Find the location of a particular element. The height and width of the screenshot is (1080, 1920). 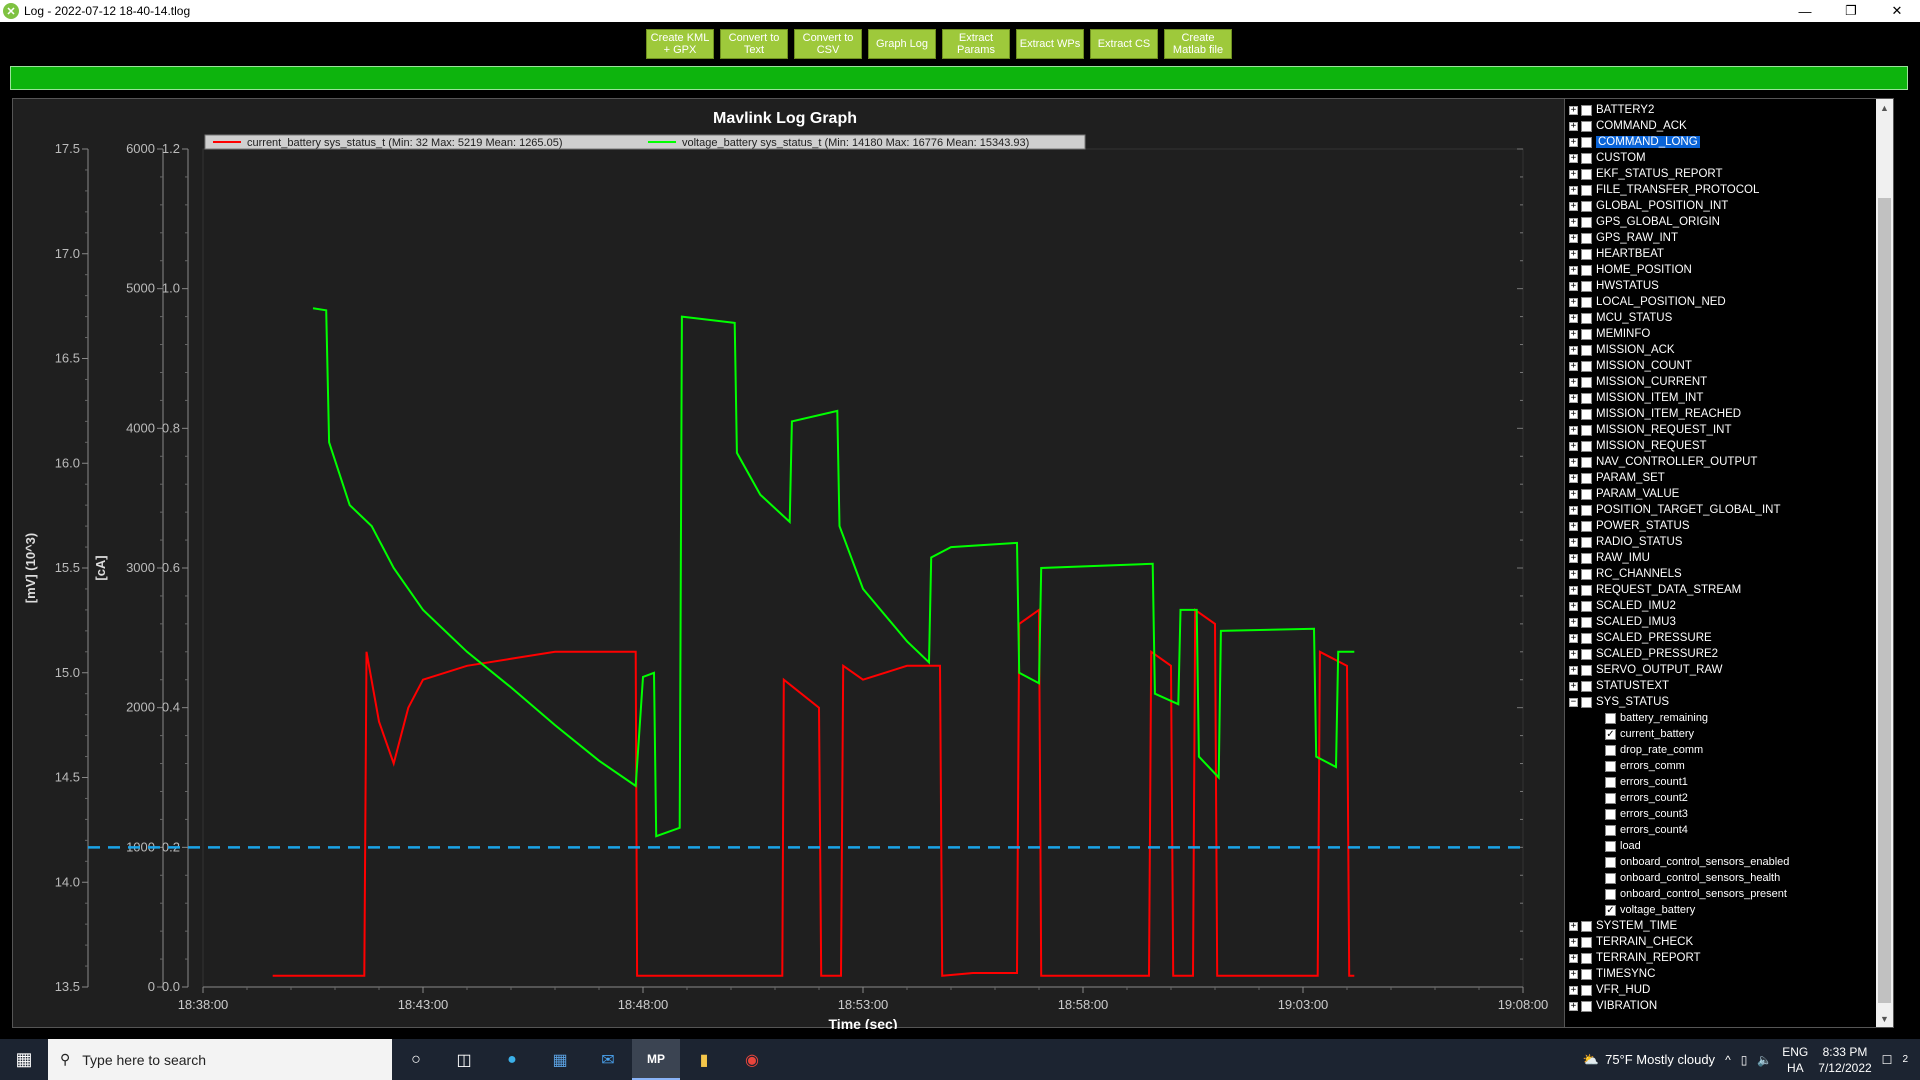

tree-field-errors_count4: errors_count4 is located at coordinates (1646, 830).